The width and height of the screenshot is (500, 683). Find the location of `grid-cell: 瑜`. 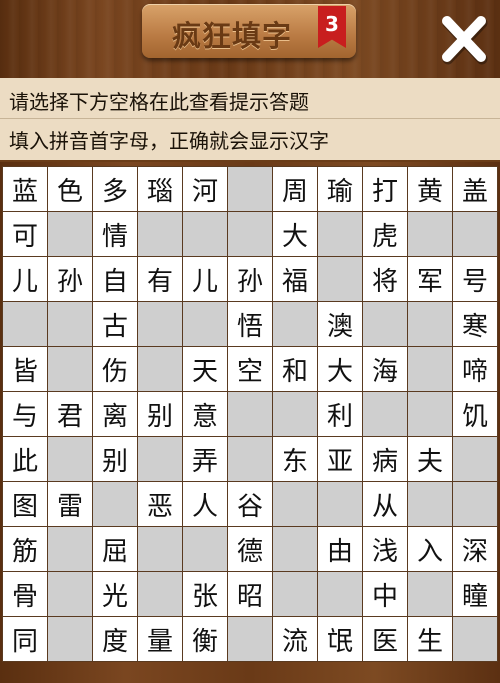

grid-cell: 瑜 is located at coordinates (340, 189).